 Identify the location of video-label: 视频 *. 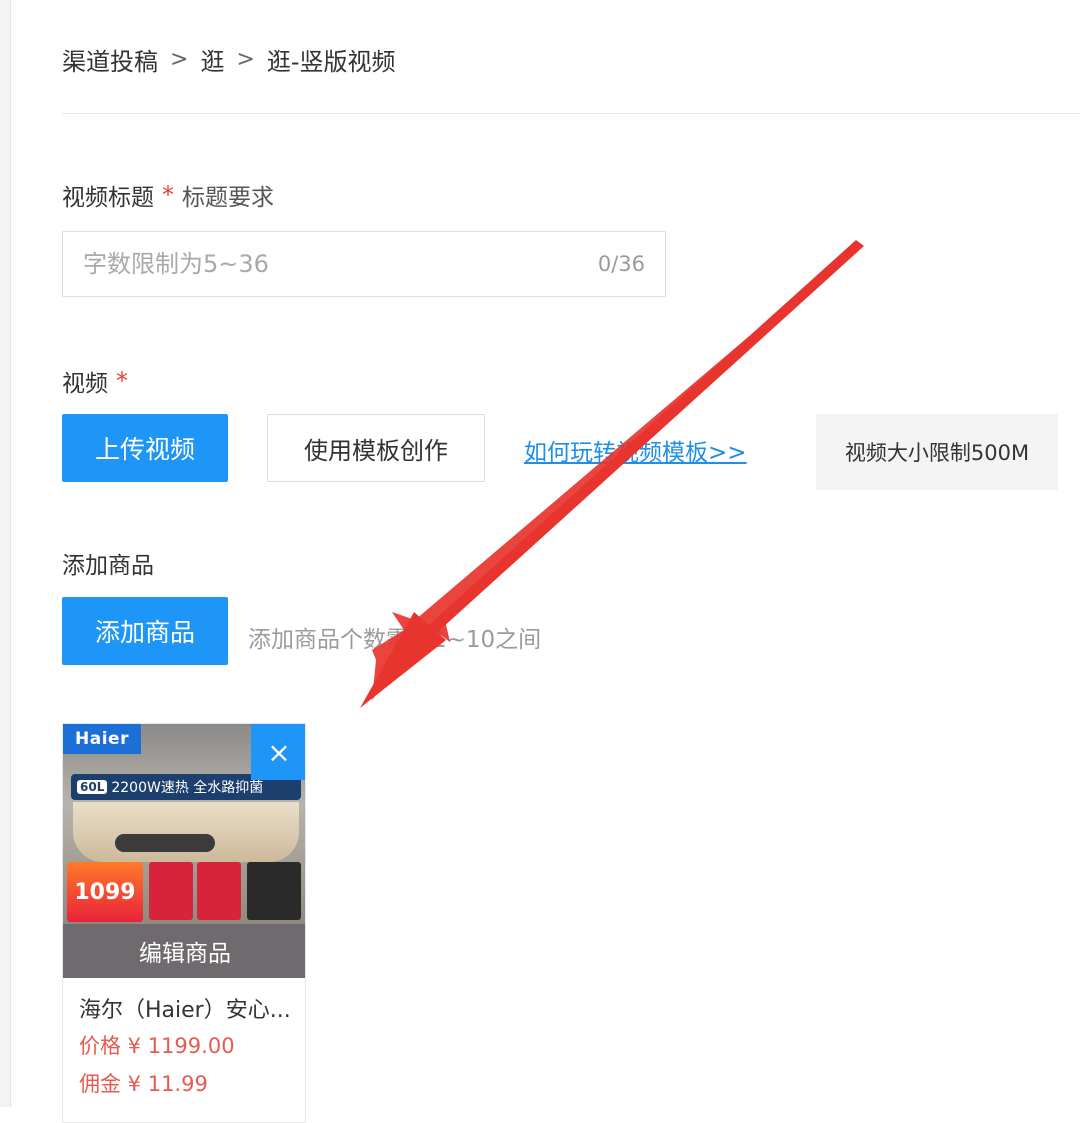
(95, 381).